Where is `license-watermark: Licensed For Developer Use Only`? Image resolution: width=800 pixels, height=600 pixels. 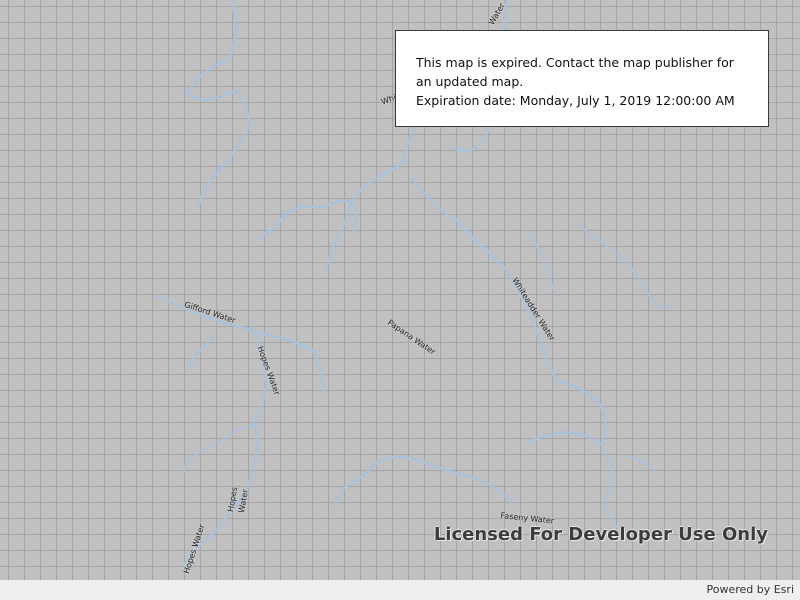 license-watermark: Licensed For Developer Use Only is located at coordinates (600, 534).